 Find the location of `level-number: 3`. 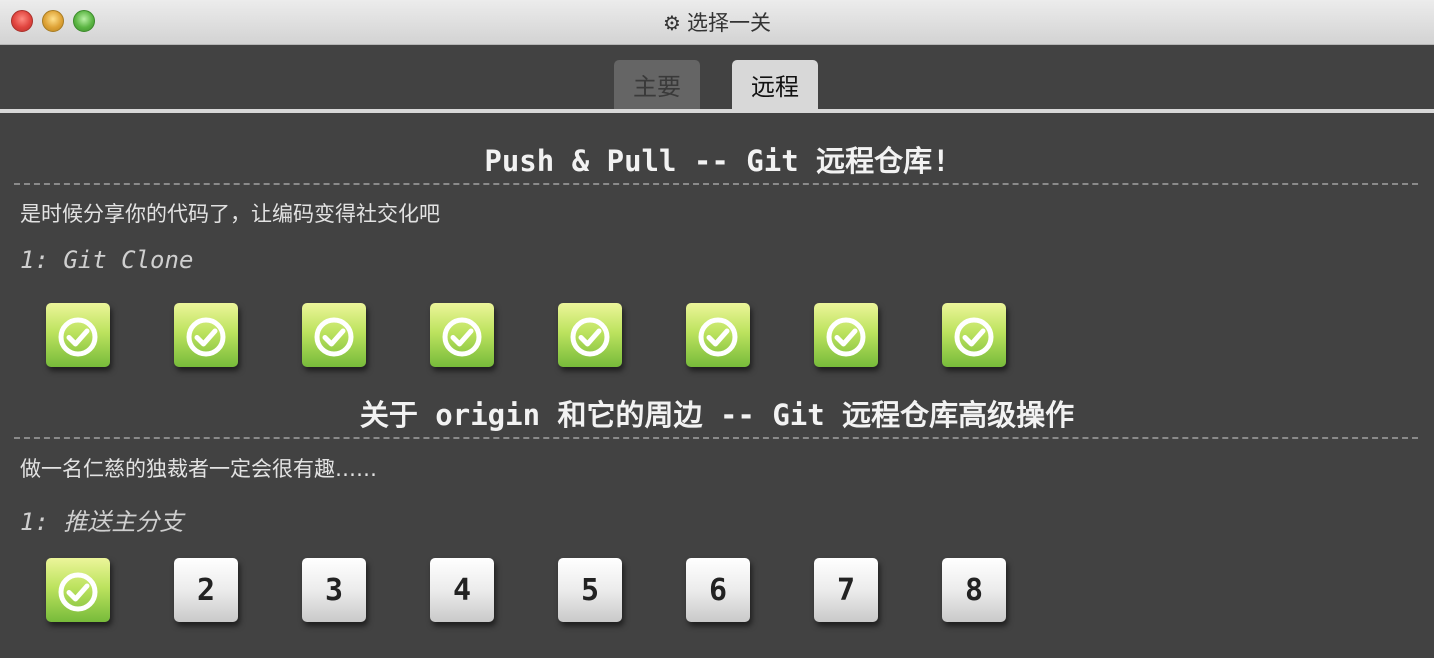

level-number: 3 is located at coordinates (334, 590).